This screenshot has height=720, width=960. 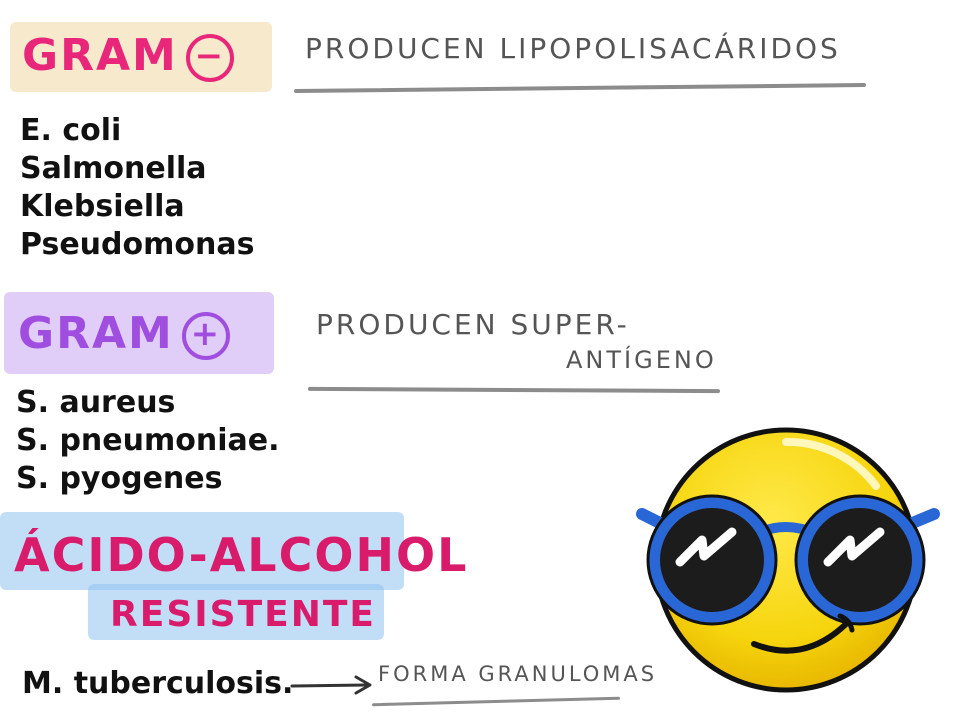 I want to click on gram-positive-title: GRAM, so click(x=96, y=333).